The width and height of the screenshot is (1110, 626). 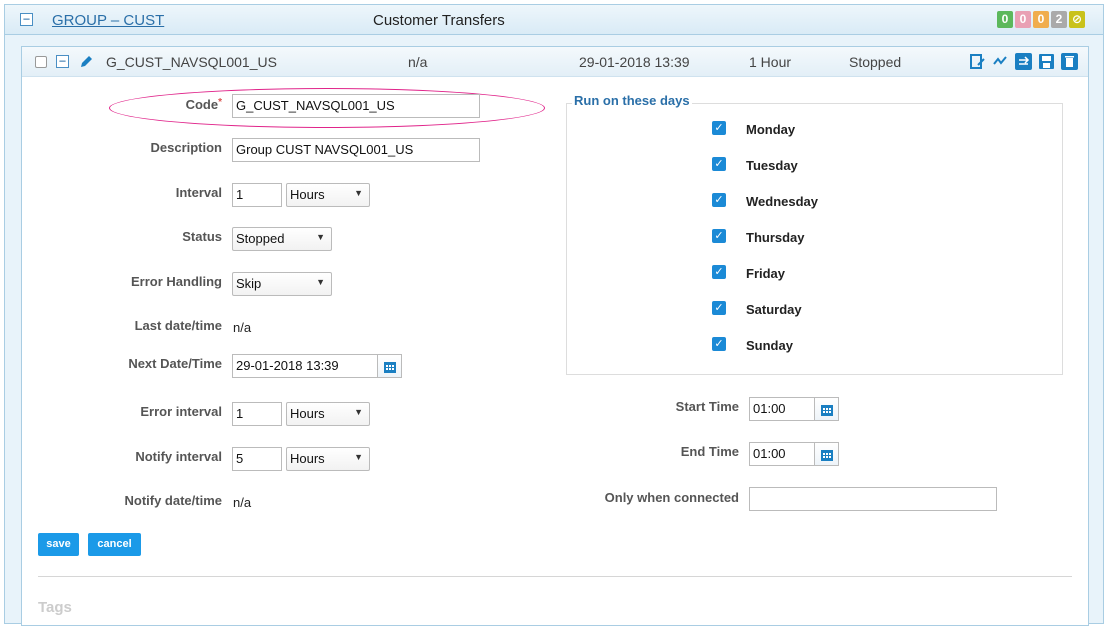 What do you see at coordinates (26, 19) in the screenshot?
I see `collapse-group-icon: −` at bounding box center [26, 19].